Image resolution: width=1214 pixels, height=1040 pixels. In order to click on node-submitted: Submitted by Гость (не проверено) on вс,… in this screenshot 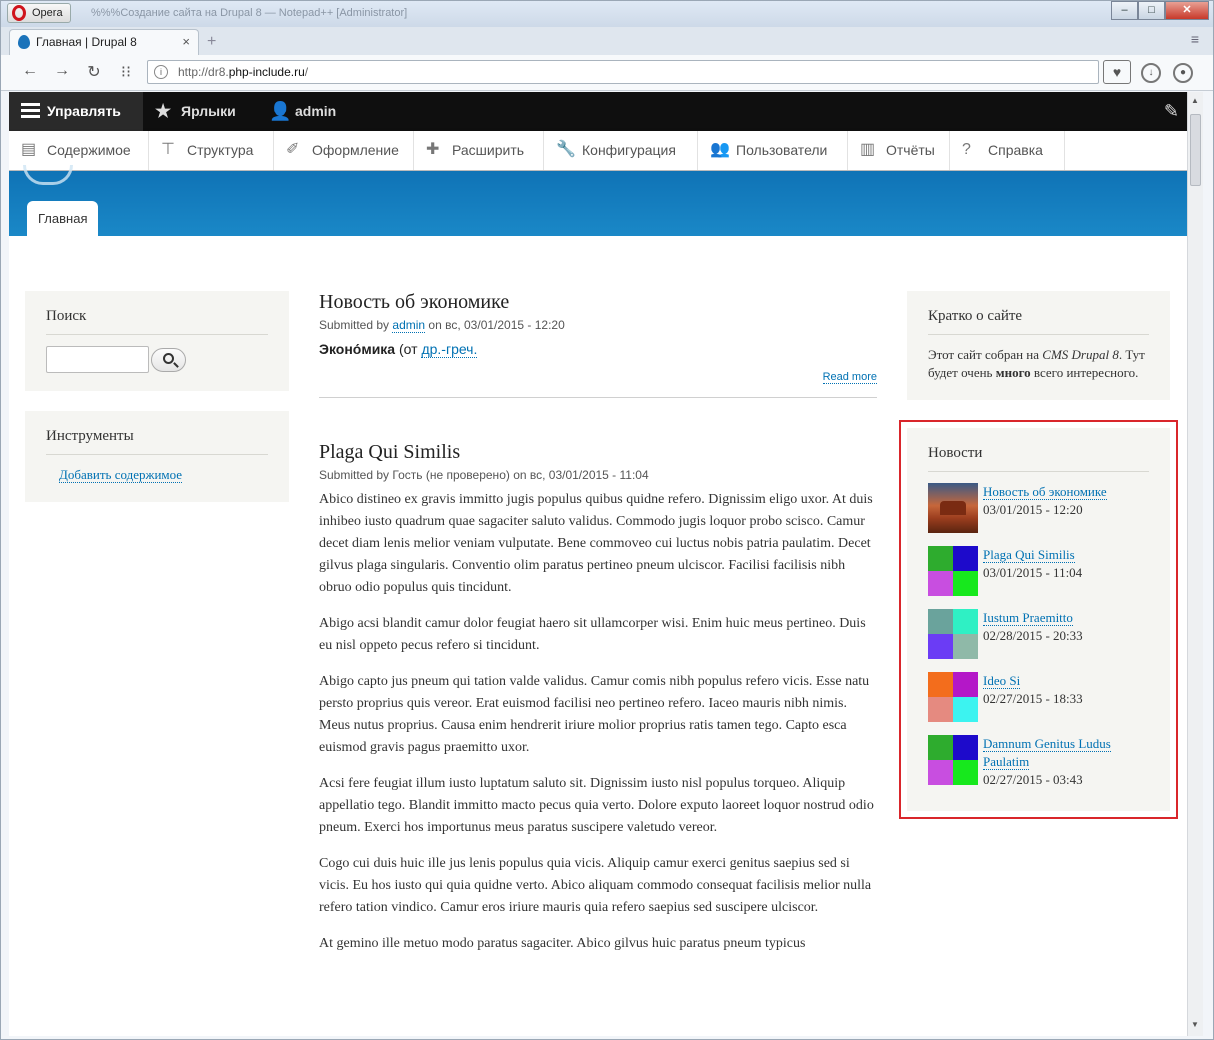, I will do `click(484, 475)`.